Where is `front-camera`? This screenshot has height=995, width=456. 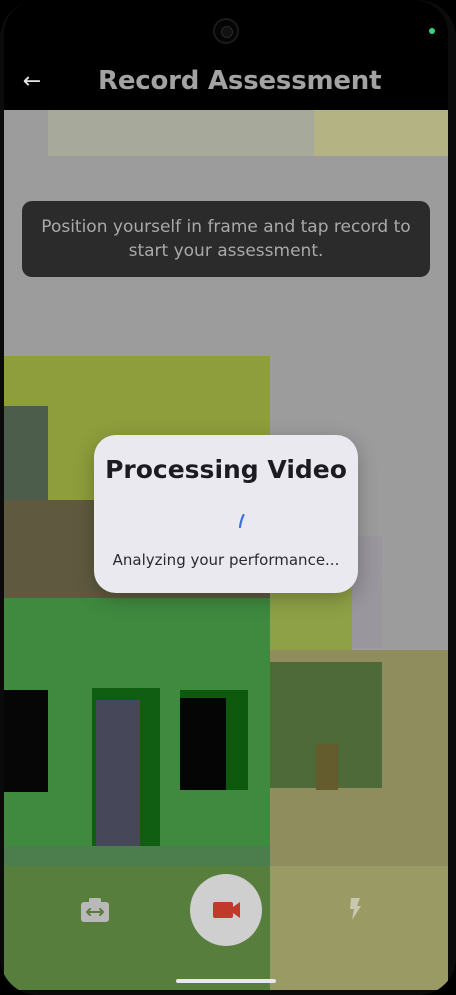
front-camera is located at coordinates (226, 31).